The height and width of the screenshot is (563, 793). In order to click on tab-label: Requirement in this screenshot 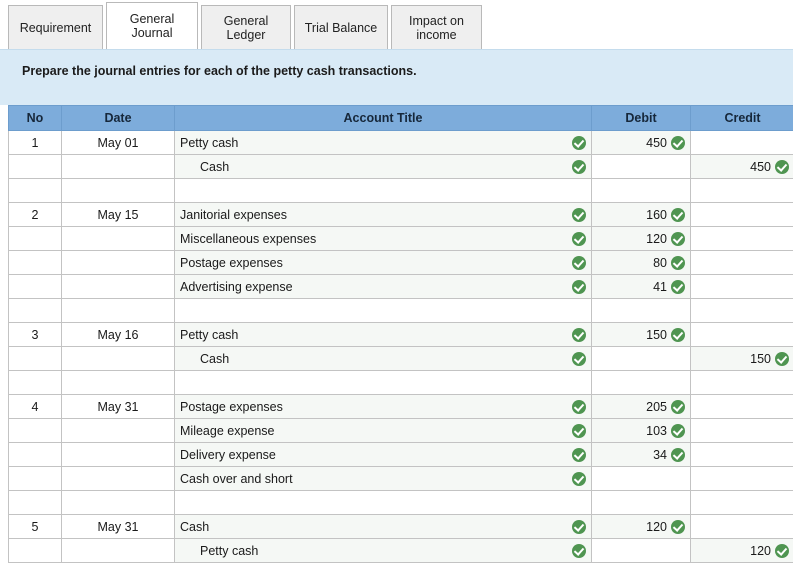, I will do `click(56, 28)`.